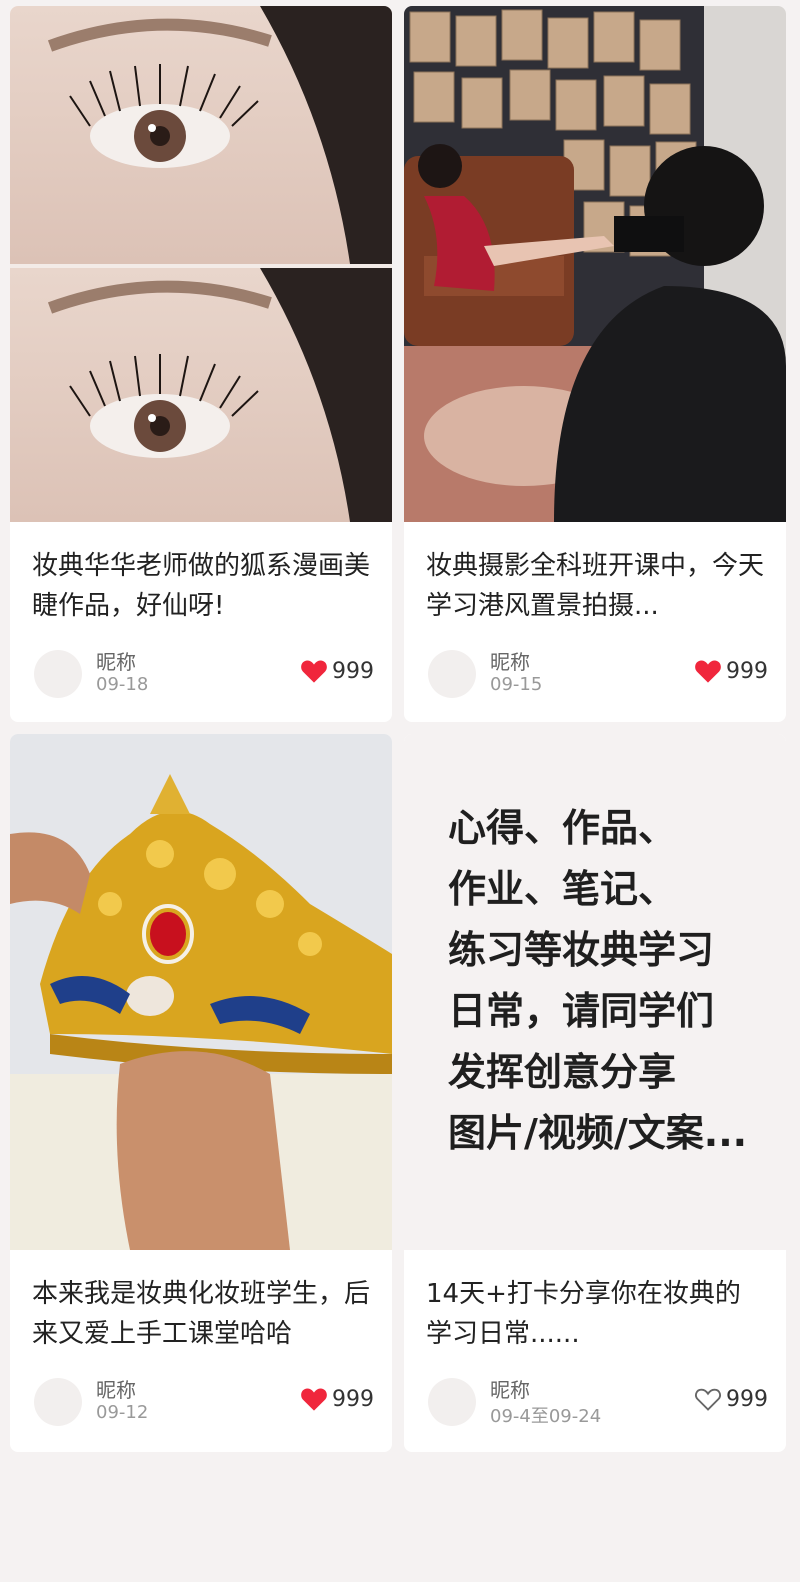 The image size is (800, 1582). Describe the element at coordinates (546, 1416) in the screenshot. I see `post-date: 09-4至09-24` at that location.